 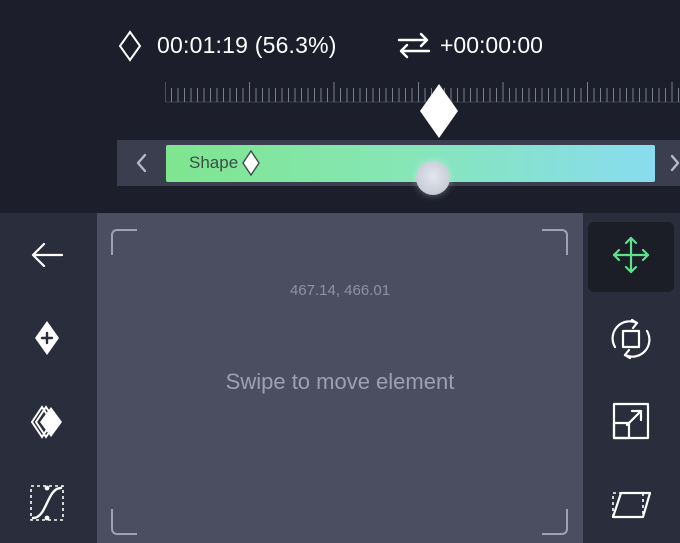 What do you see at coordinates (555, 522) in the screenshot?
I see `frame-corner-bottom-right` at bounding box center [555, 522].